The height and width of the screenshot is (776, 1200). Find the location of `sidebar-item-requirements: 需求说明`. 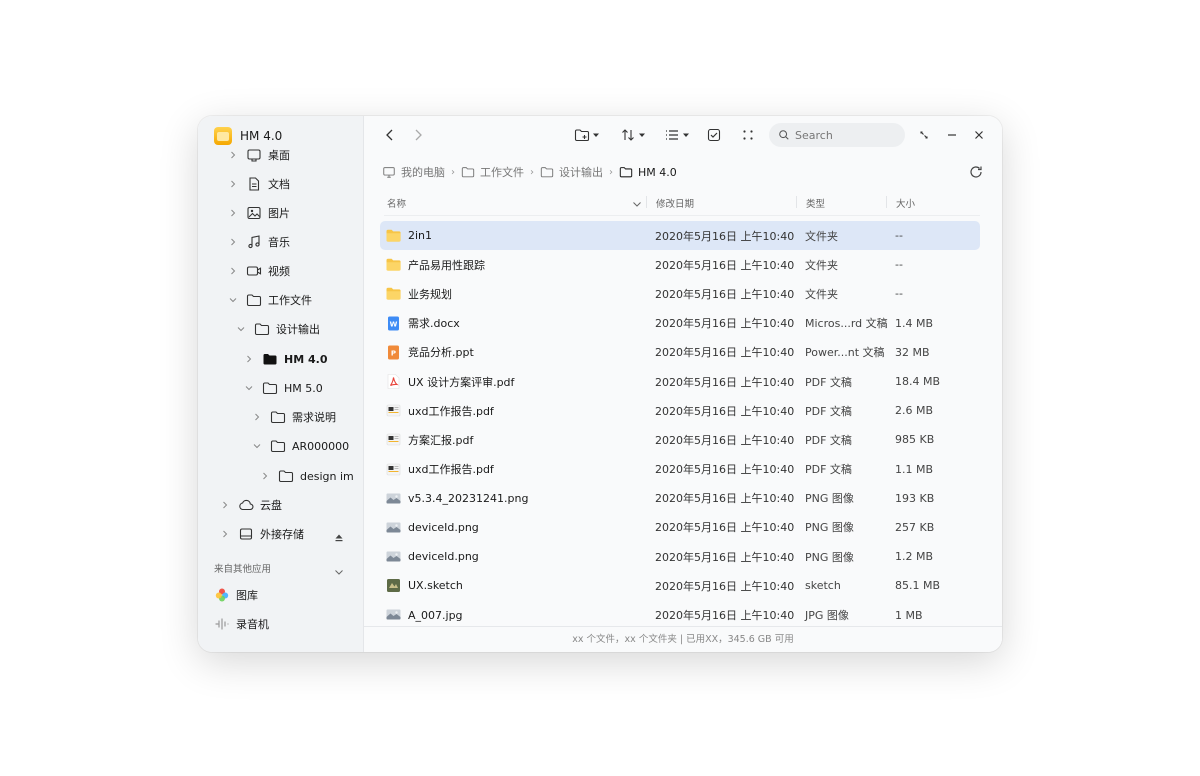

sidebar-item-requirements: 需求说明 is located at coordinates (294, 417).